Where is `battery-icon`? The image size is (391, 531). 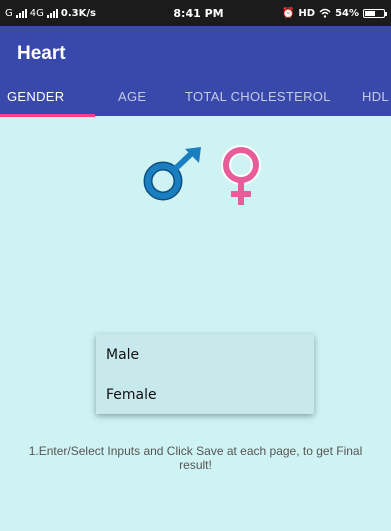
battery-icon is located at coordinates (375, 13).